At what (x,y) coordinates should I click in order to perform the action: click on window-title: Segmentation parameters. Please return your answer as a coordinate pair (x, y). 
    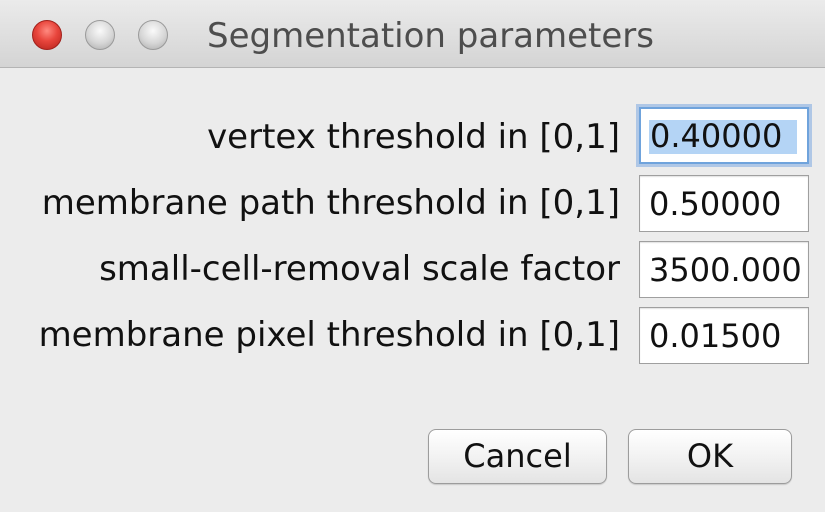
    Looking at the image, I should click on (430, 36).